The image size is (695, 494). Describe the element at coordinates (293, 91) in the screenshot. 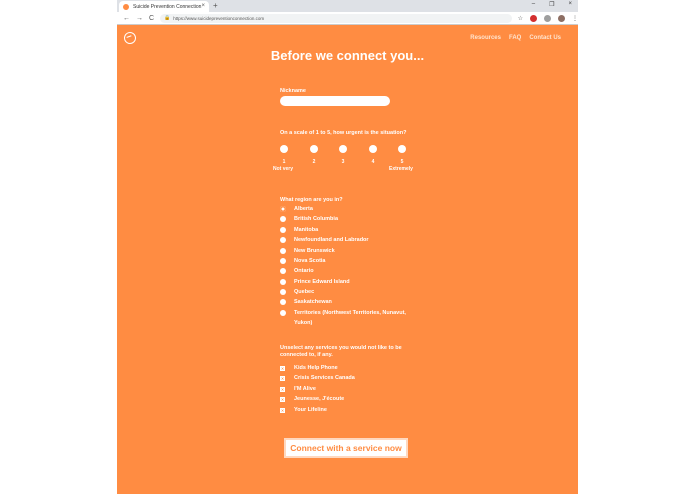

I see `nickname-label: Nickname` at that location.